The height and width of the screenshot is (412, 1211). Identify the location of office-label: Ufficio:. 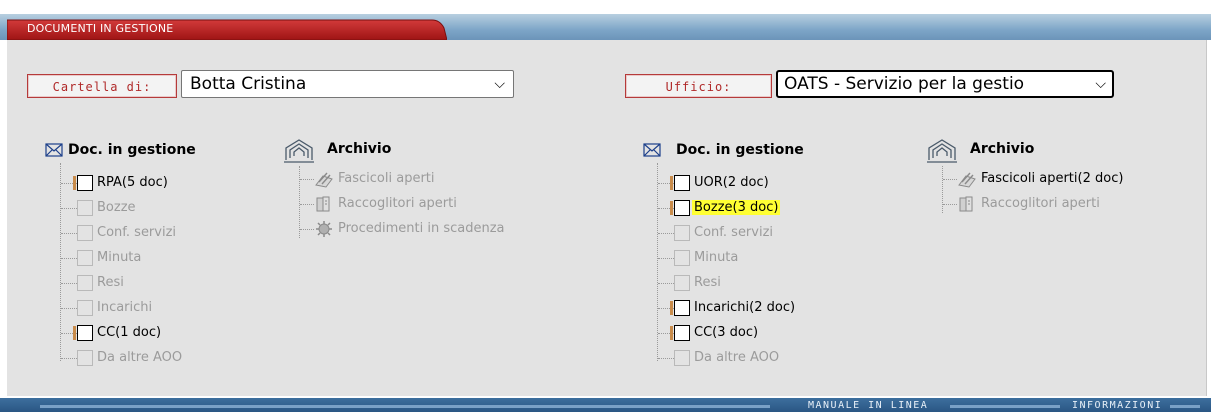
(698, 86).